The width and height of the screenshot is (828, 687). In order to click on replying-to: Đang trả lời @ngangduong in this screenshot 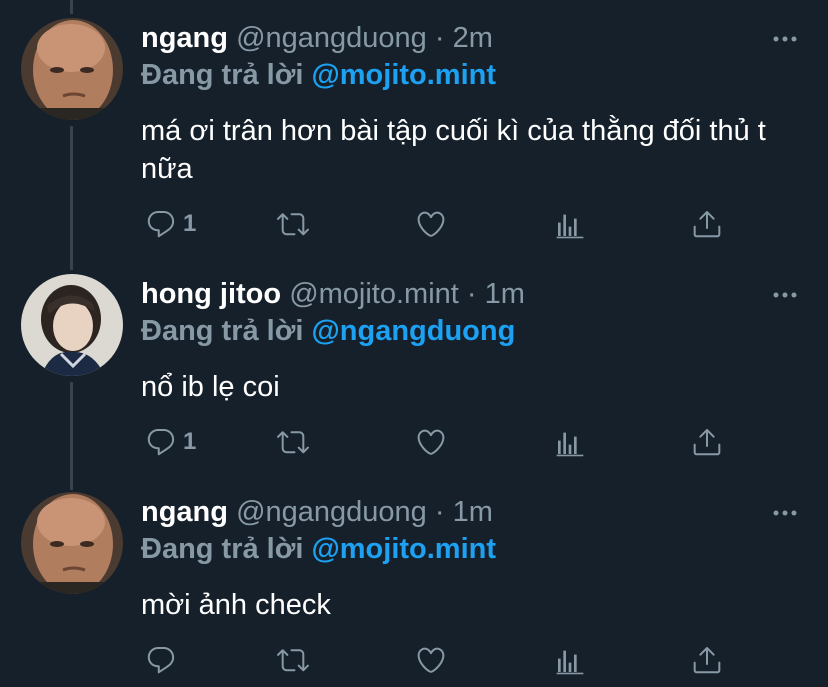, I will do `click(328, 331)`.